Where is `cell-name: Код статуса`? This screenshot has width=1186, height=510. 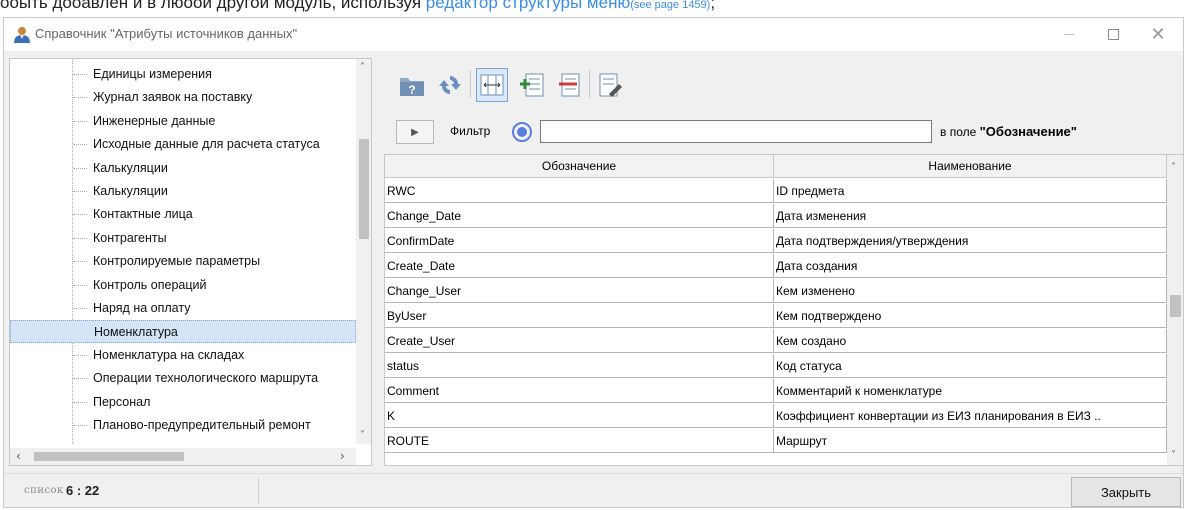 cell-name: Код статуса is located at coordinates (970, 366).